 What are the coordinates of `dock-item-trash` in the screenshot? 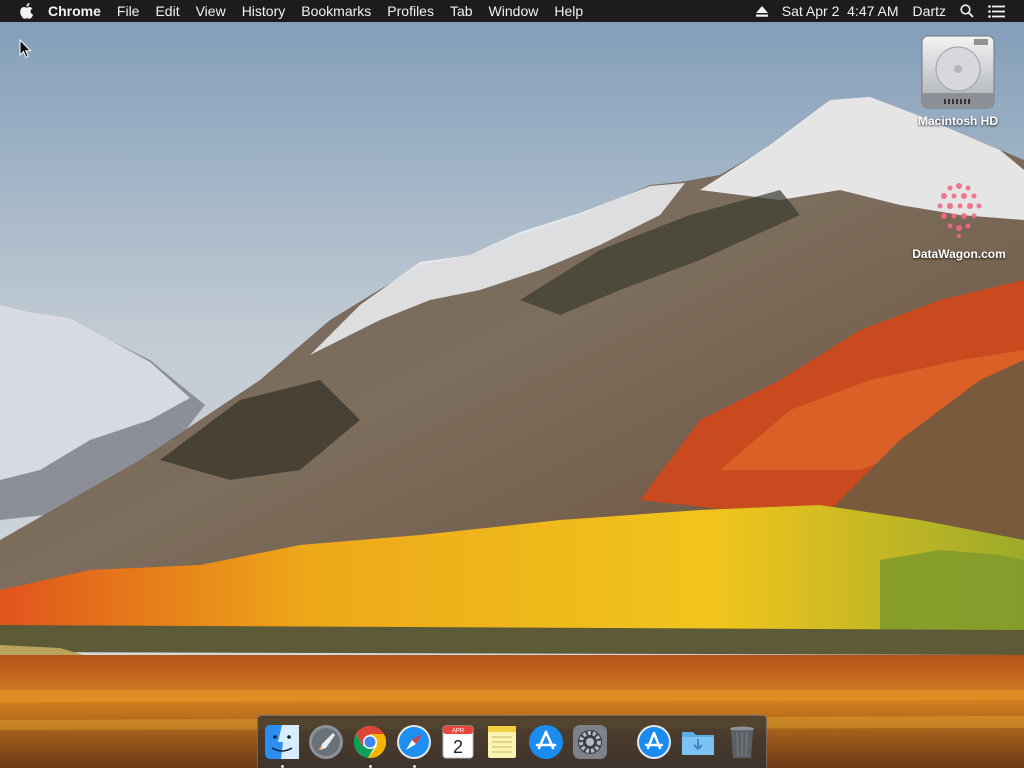 It's located at (742, 742).